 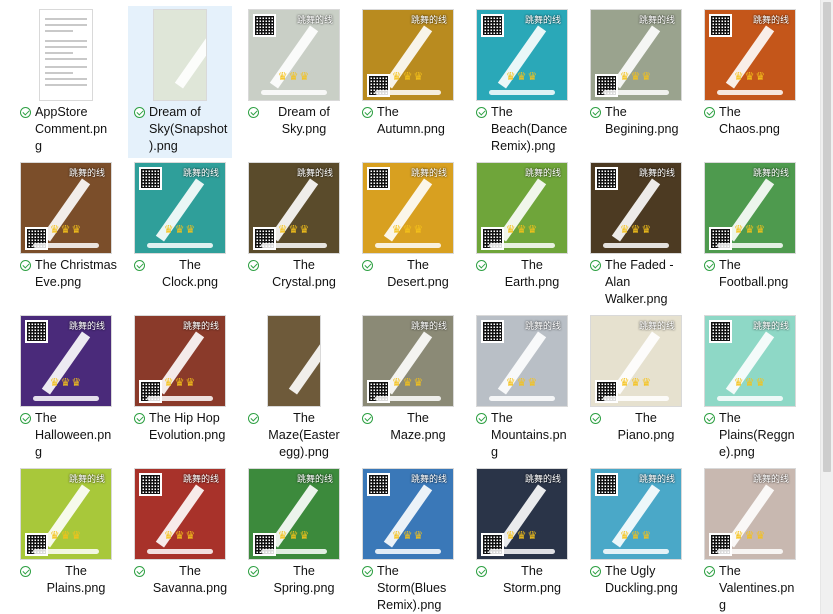 I want to click on file-item: 跳舞的线 ♛♛♛ The Beach(Dance Remix).png, so click(x=522, y=82).